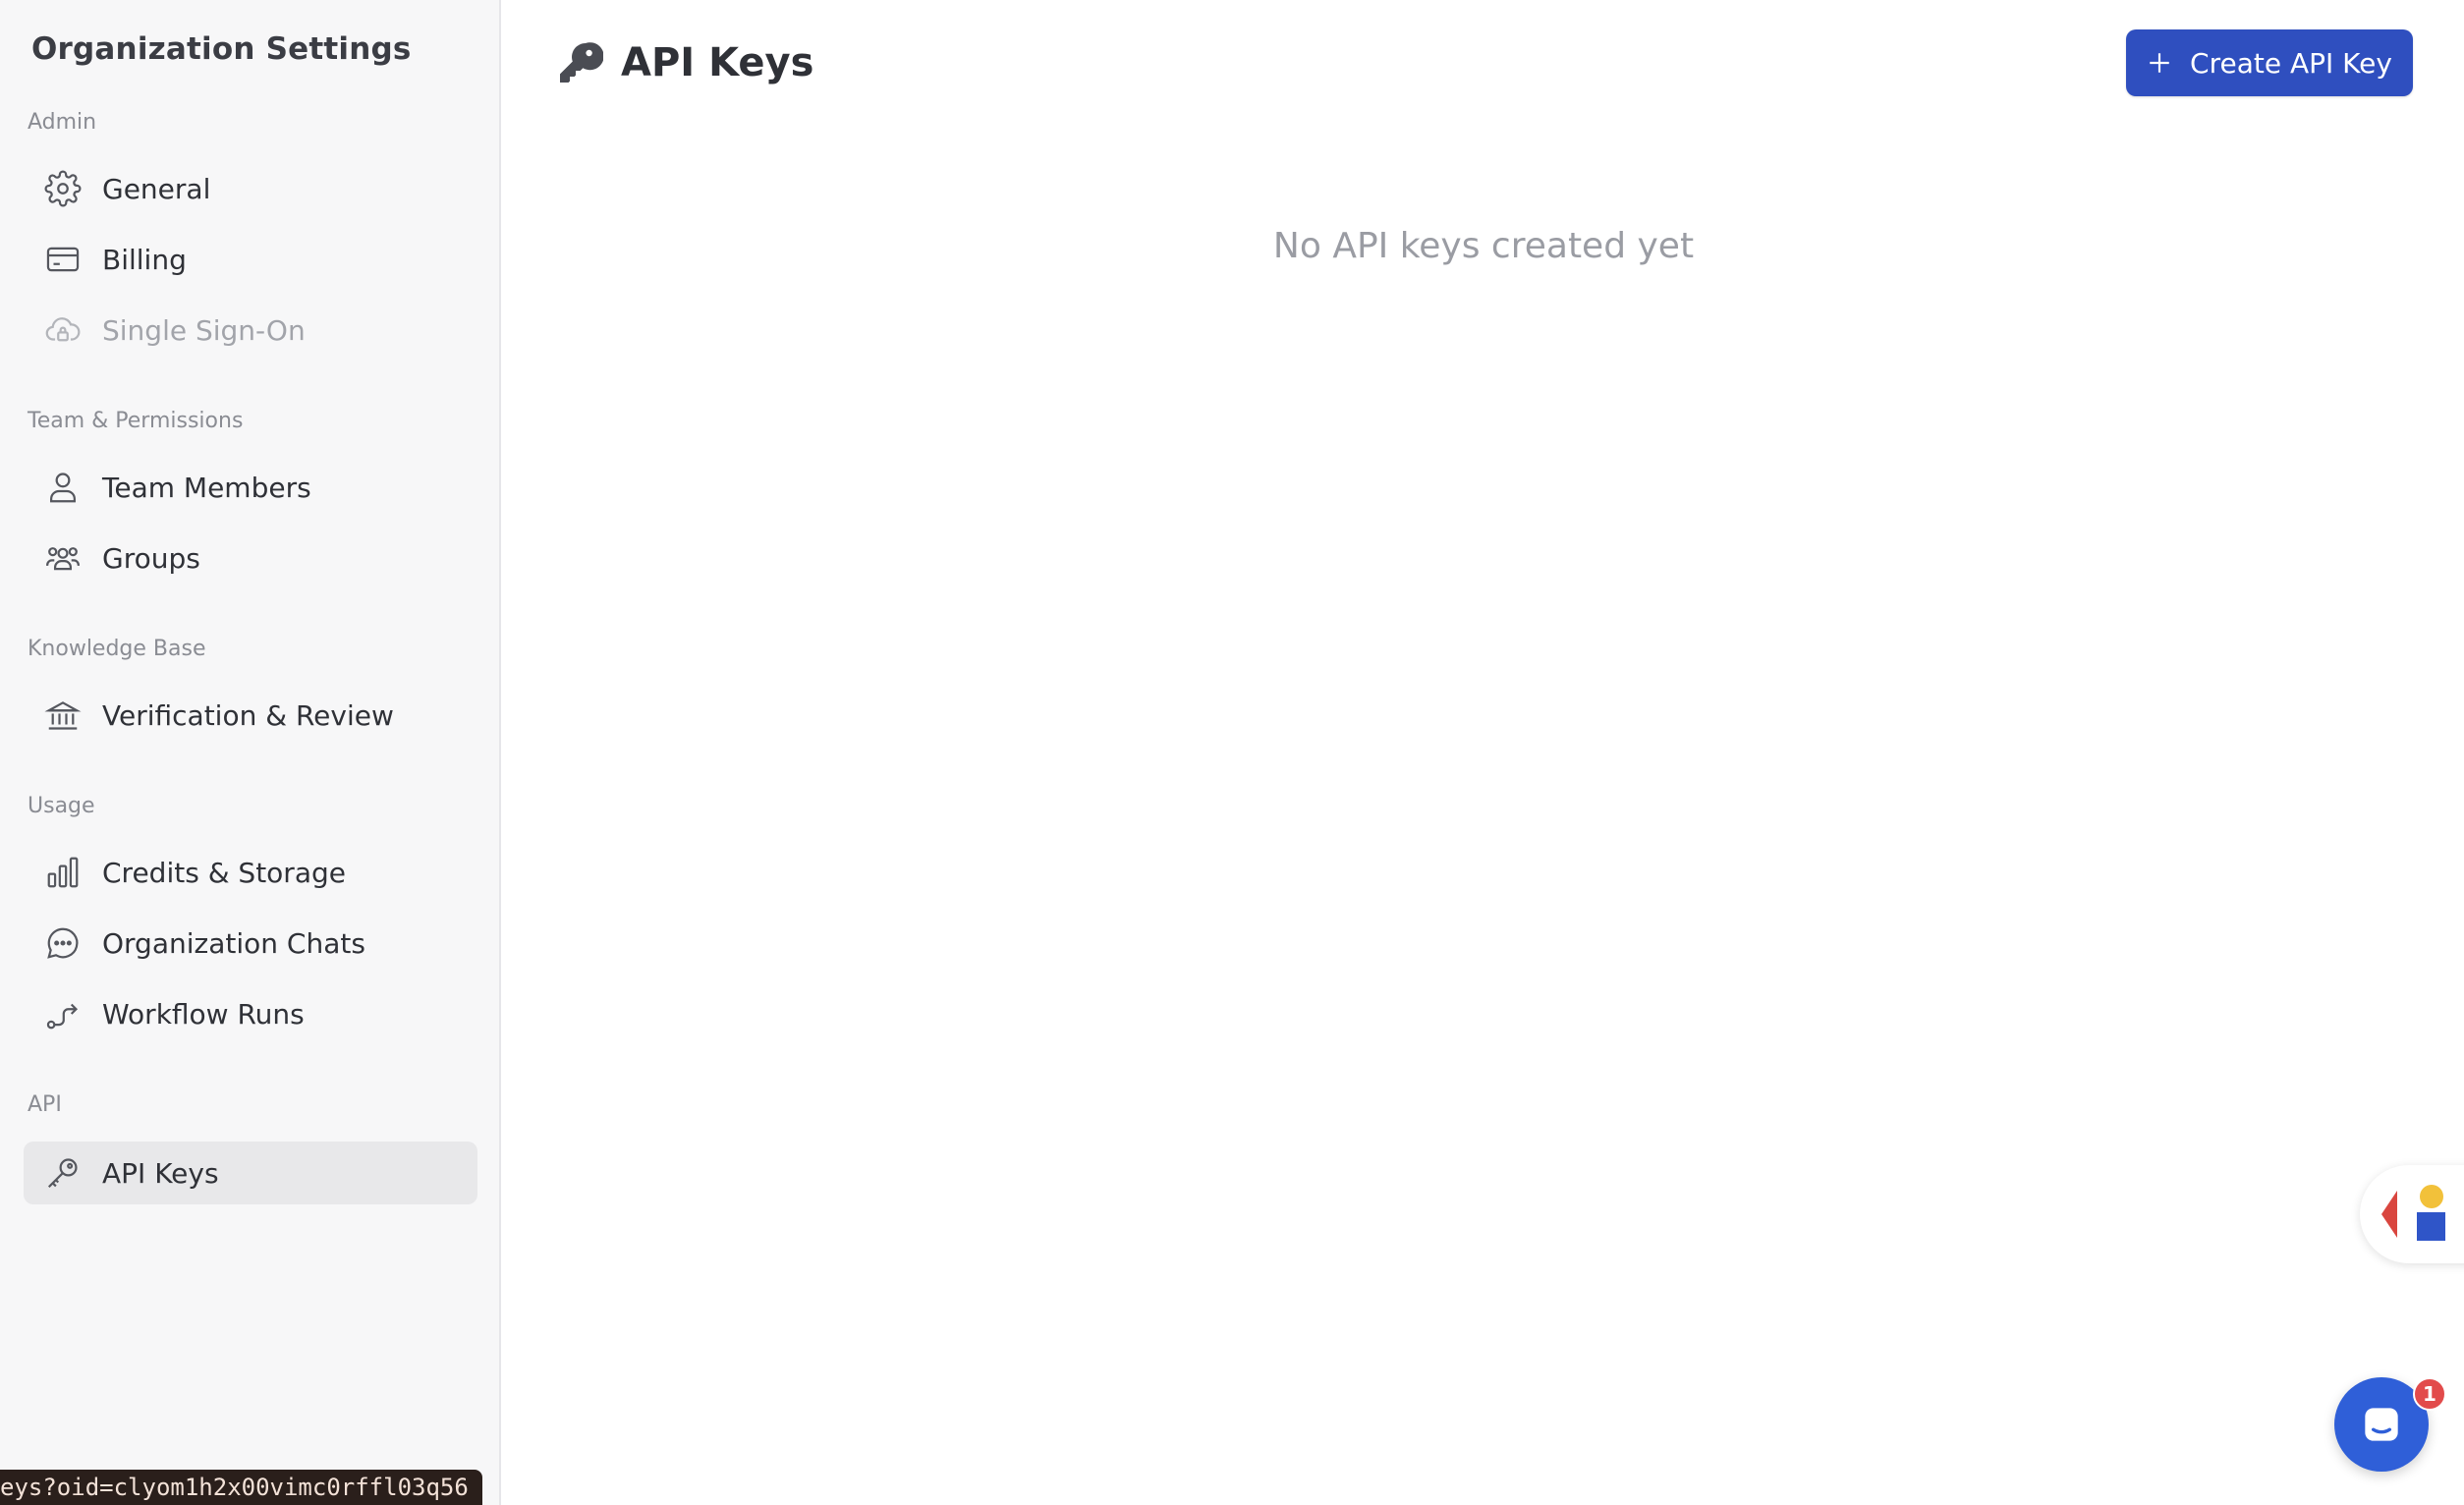  Describe the element at coordinates (63, 943) in the screenshot. I see `chat-bubble-icon` at that location.